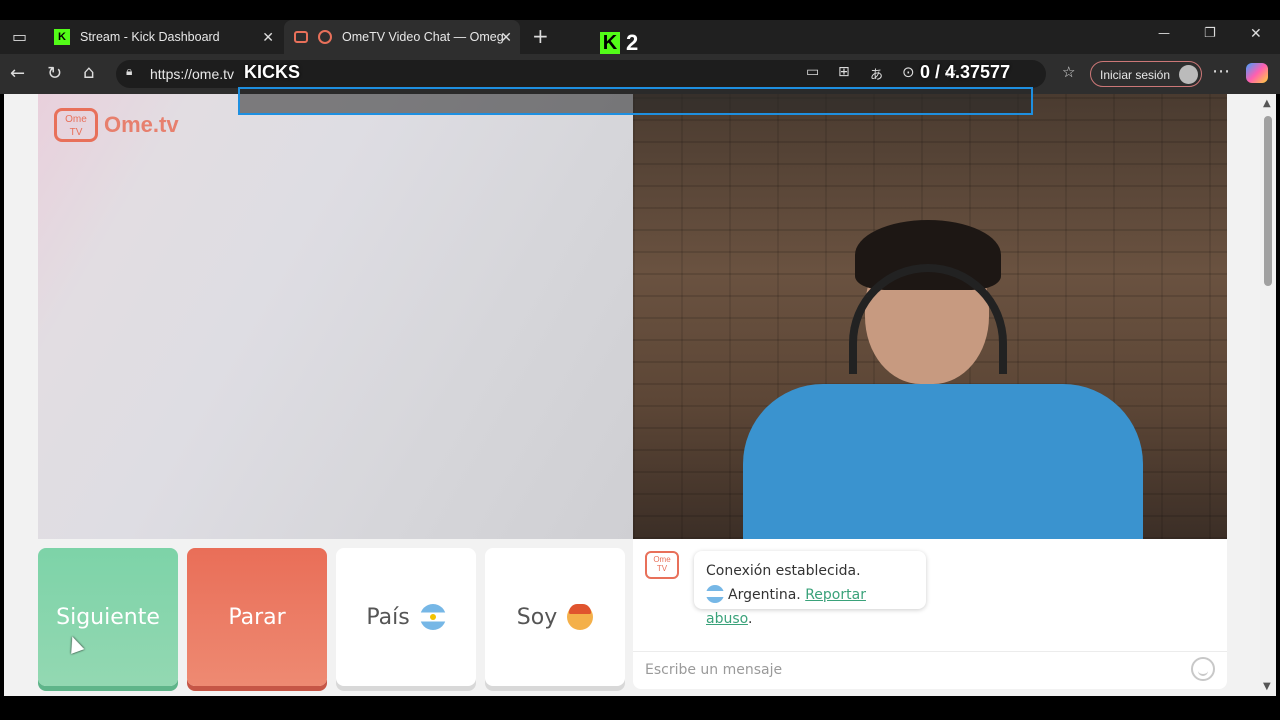 The width and height of the screenshot is (1280, 720). I want to click on message-input: Escribe un mensaje, so click(930, 670).